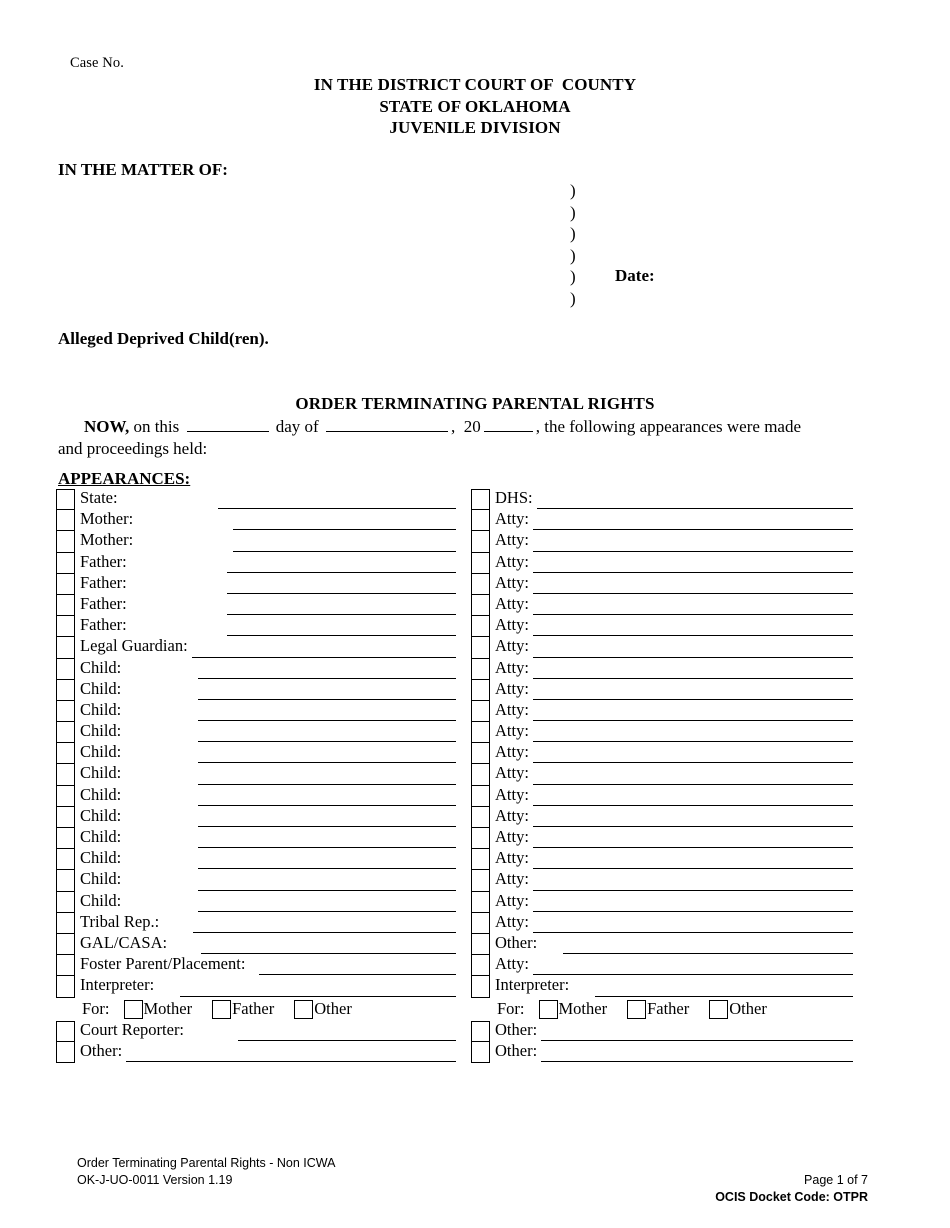 This screenshot has height=1228, width=950. Describe the element at coordinates (133, 1009) in the screenshot. I see `for-checkbox-left-mother` at that location.